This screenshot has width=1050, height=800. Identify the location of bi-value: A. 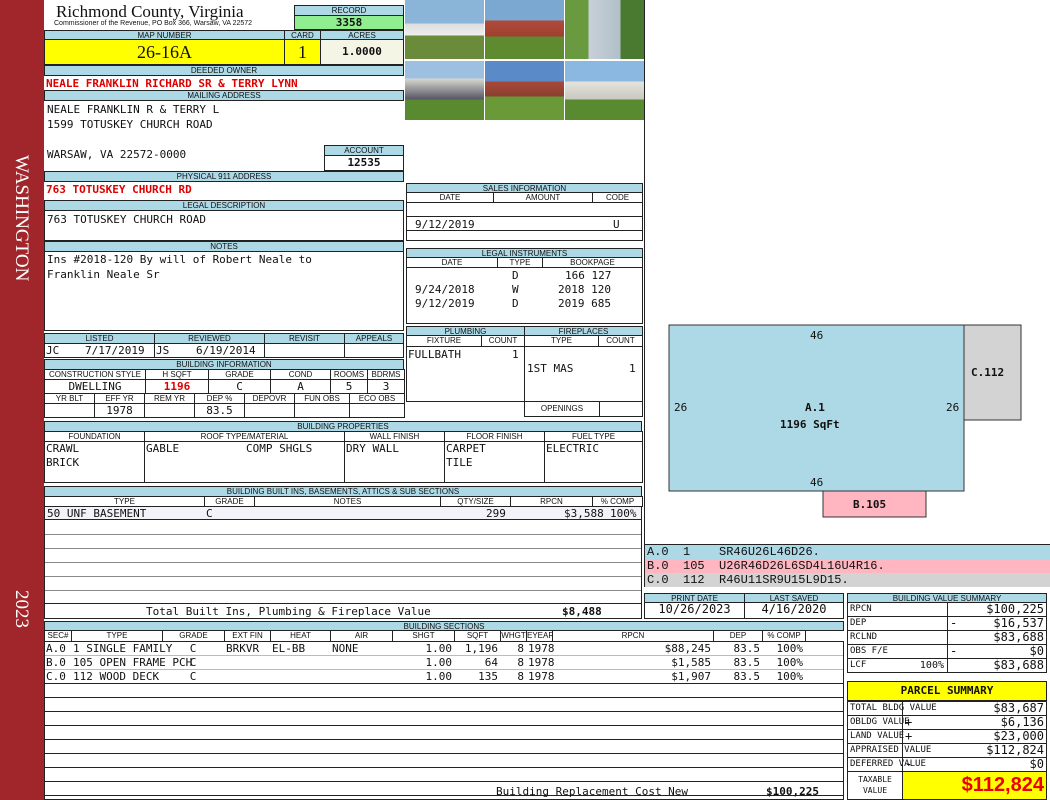
(300, 386).